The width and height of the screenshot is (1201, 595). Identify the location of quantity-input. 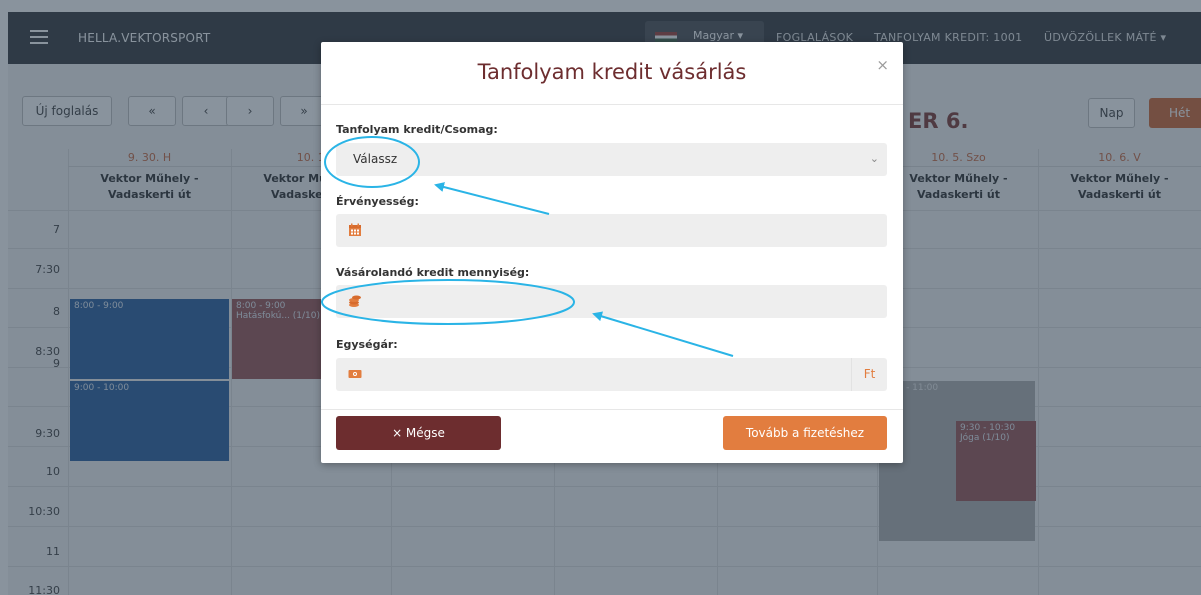
(609, 301).